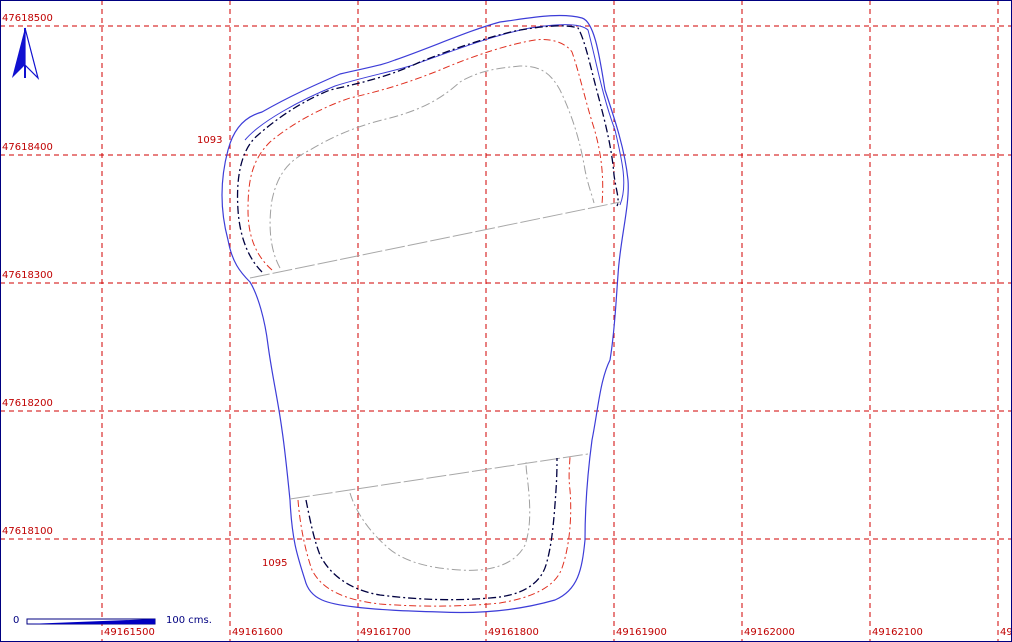 The image size is (1012, 642). Describe the element at coordinates (641, 632) in the screenshot. I see `x-tick-label: 49161900` at that location.